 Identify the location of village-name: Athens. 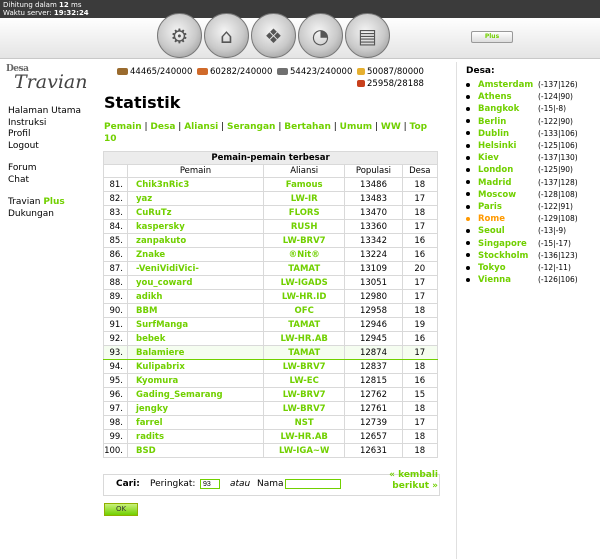
(508, 97).